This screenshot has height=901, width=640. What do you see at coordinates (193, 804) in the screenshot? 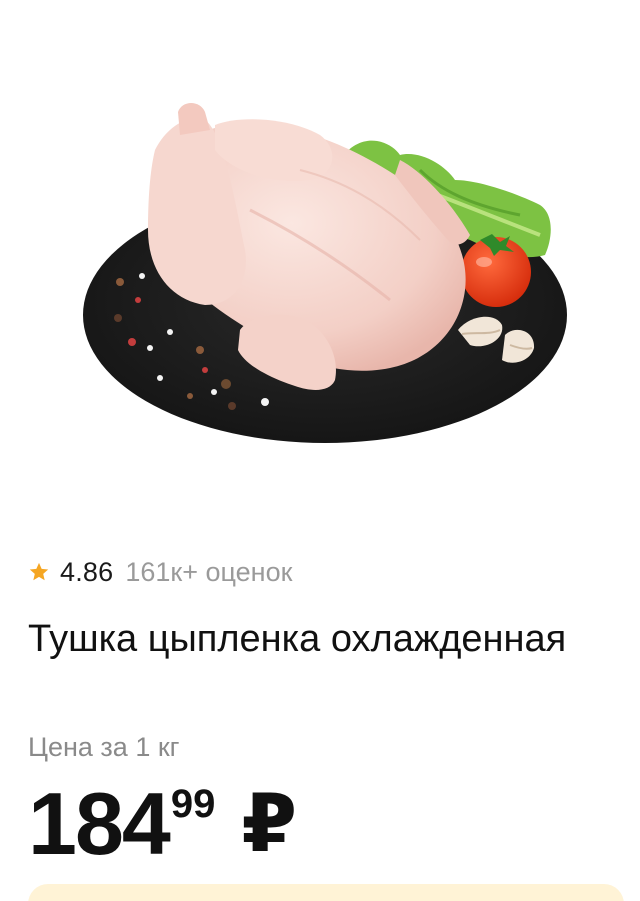
I see `price-fraction: 99` at bounding box center [193, 804].